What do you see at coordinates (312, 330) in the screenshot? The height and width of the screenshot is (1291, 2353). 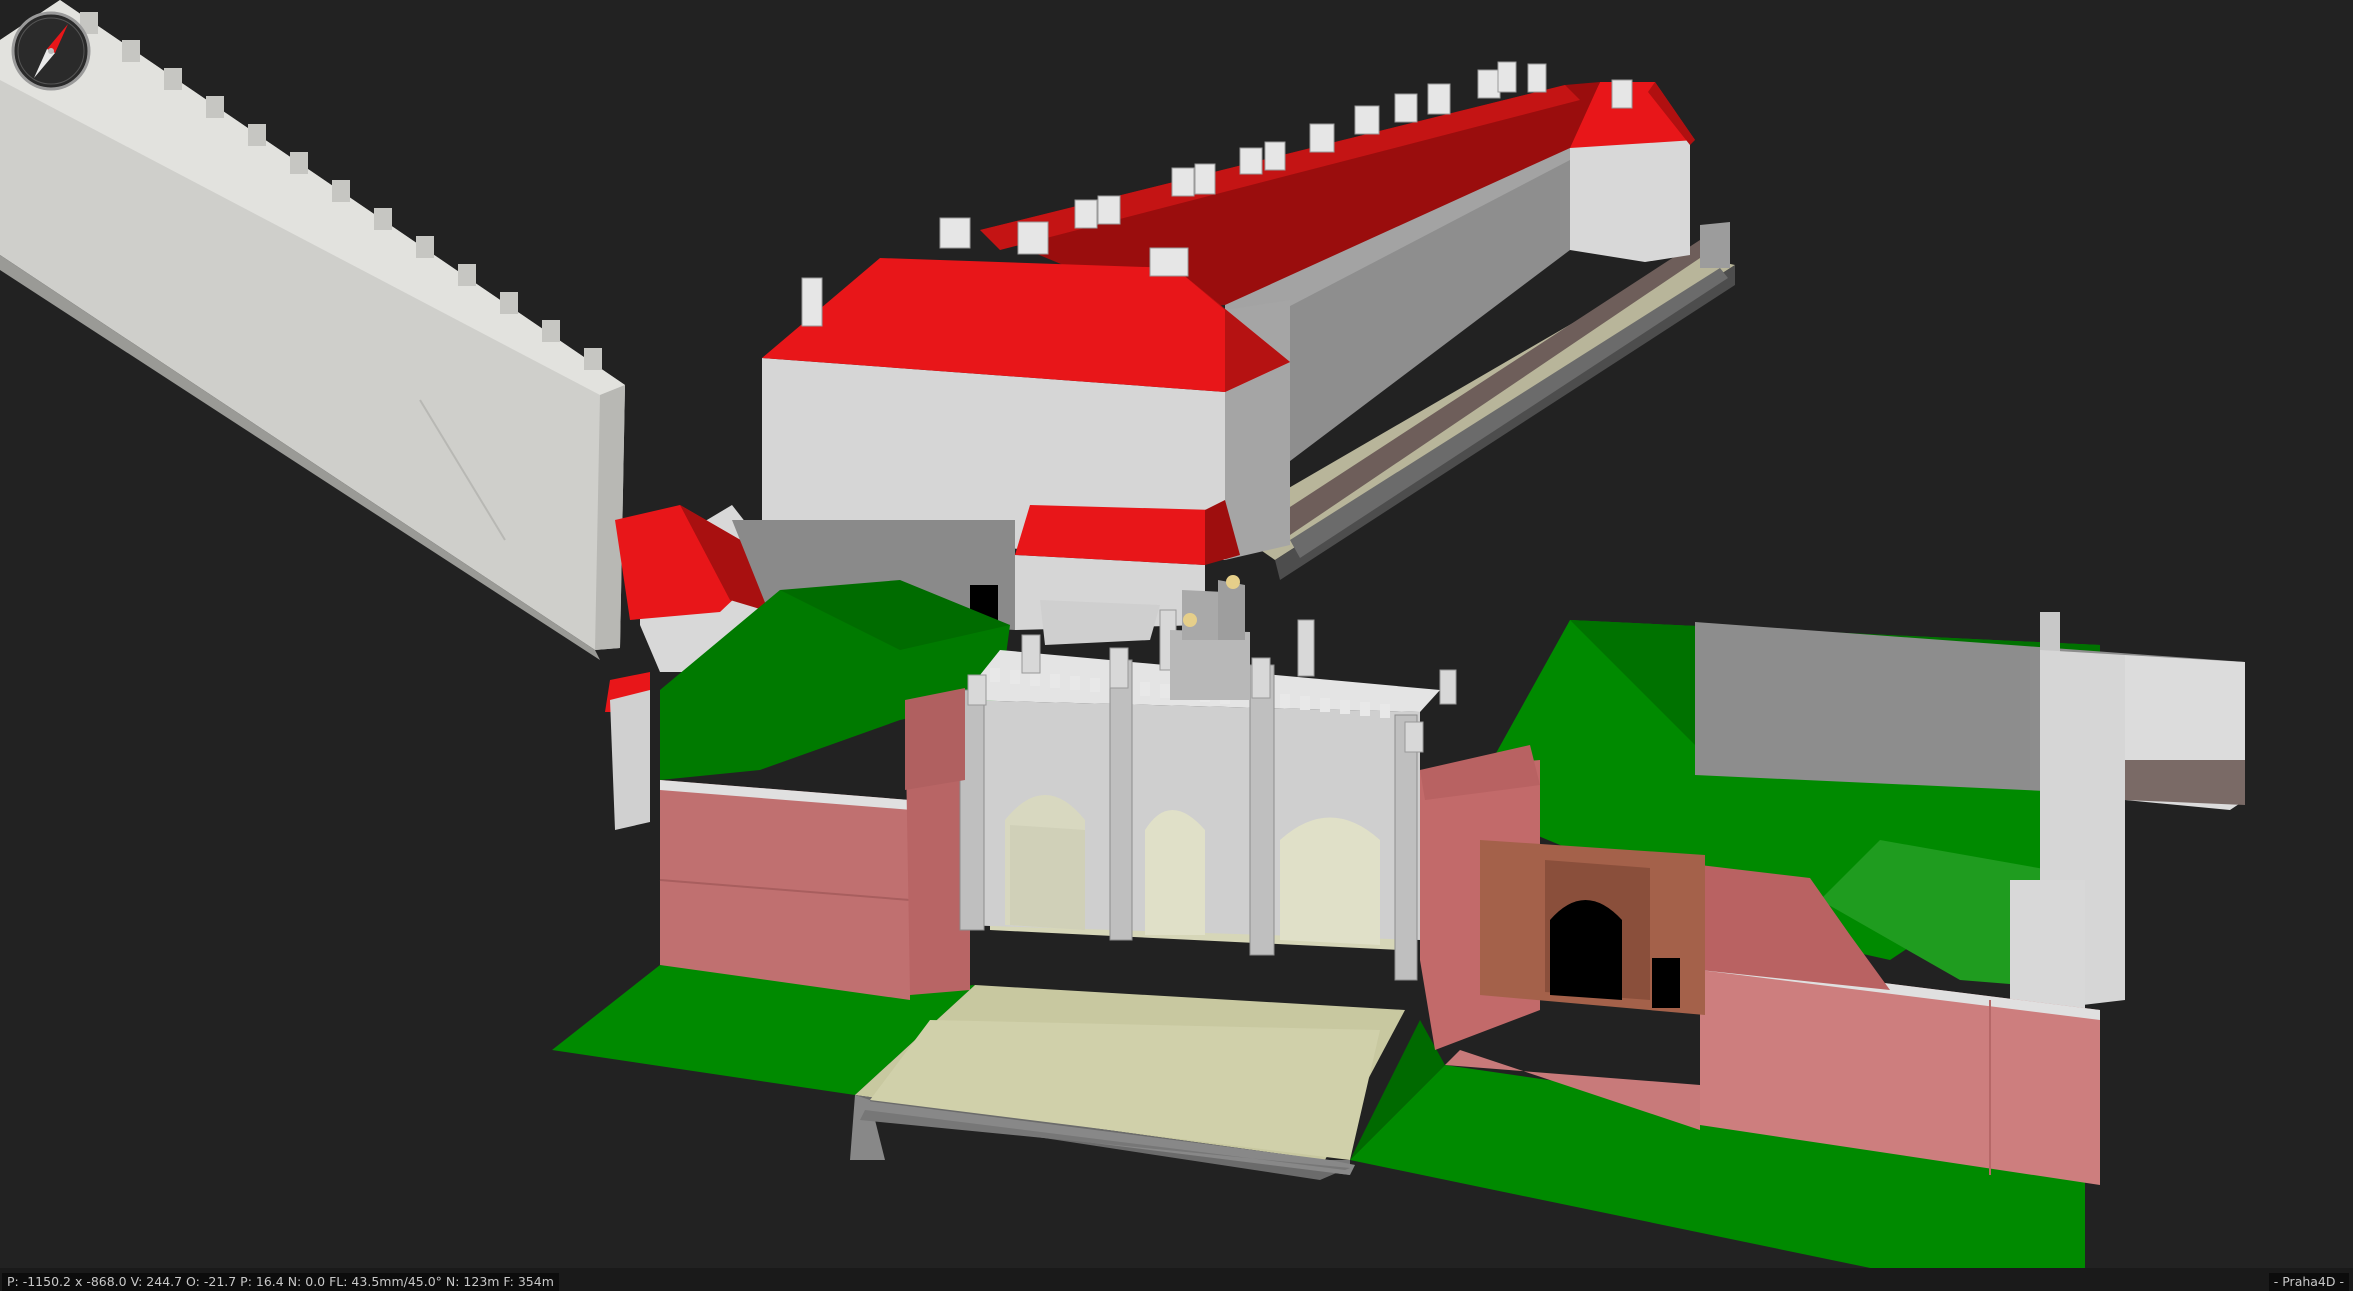 I see `city-wall` at bounding box center [312, 330].